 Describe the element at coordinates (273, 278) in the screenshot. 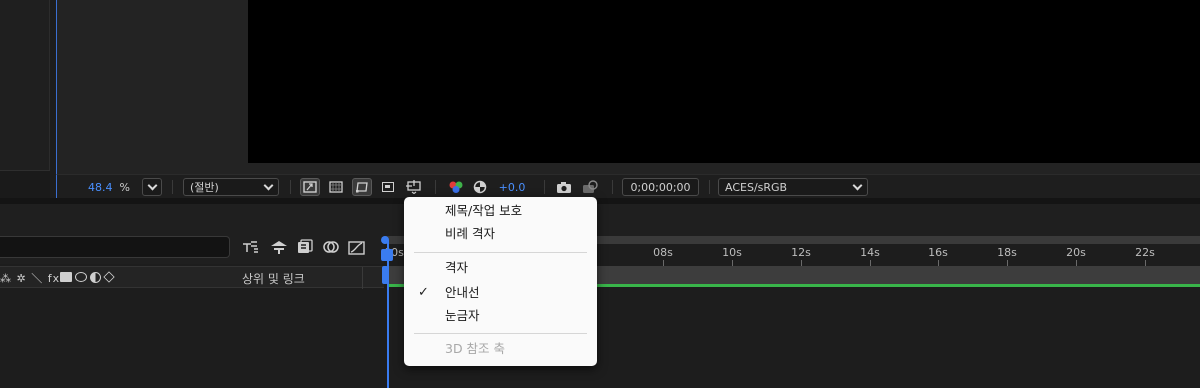

I see `parent-and-link-header: 상위 및 링크` at that location.